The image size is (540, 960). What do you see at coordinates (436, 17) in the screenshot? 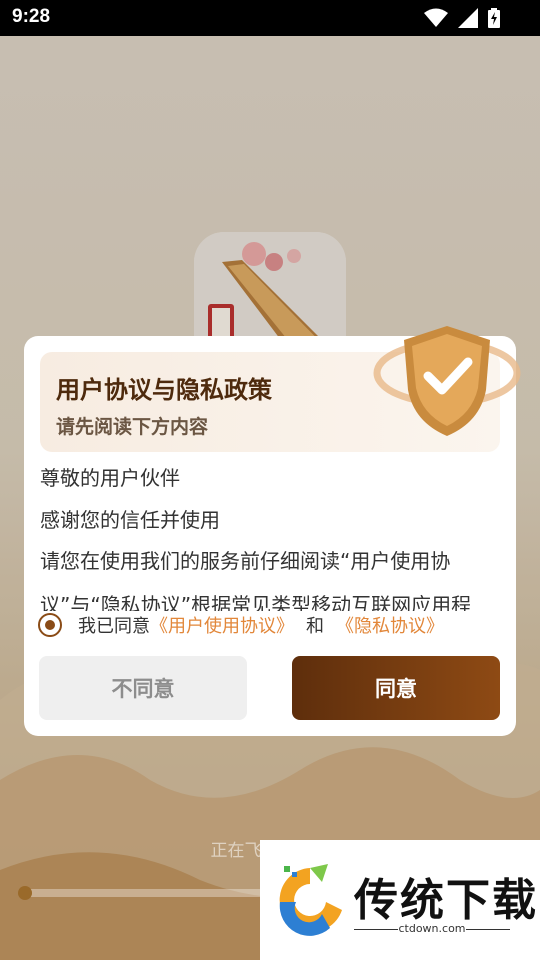
I see `wifi-icon` at bounding box center [436, 17].